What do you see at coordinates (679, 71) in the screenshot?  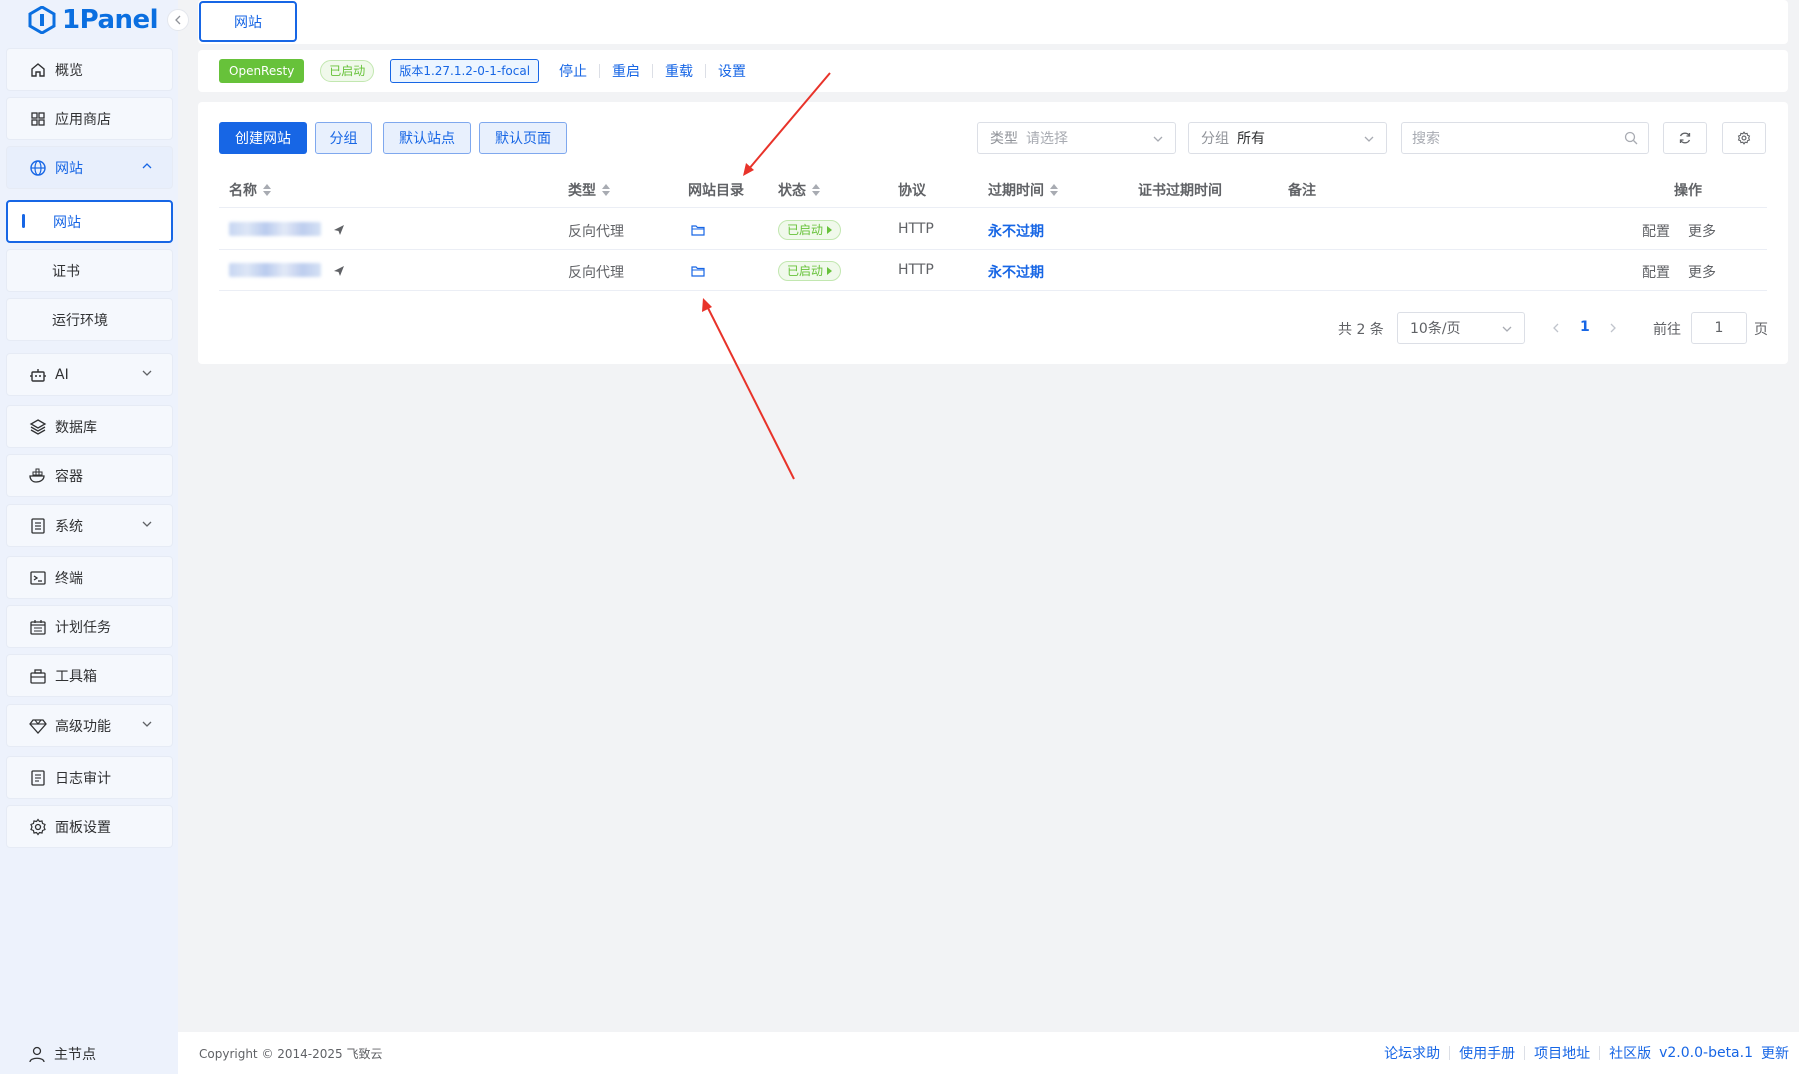 I see `reload-button: 重载` at bounding box center [679, 71].